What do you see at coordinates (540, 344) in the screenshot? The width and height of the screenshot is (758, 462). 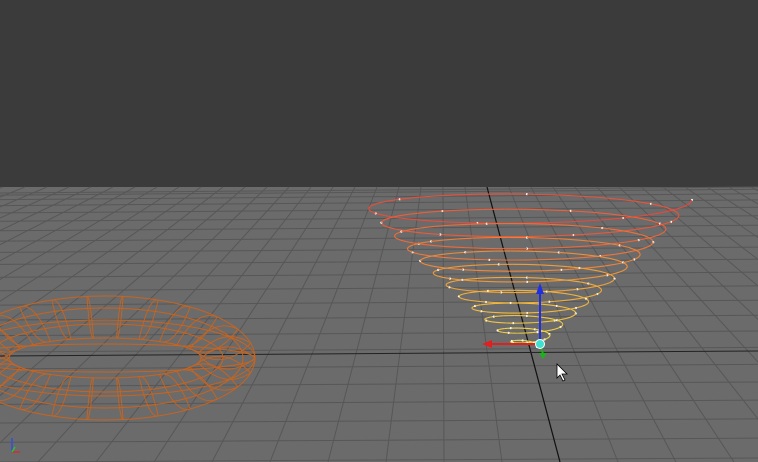 I see `gizmo-center-handle` at bounding box center [540, 344].